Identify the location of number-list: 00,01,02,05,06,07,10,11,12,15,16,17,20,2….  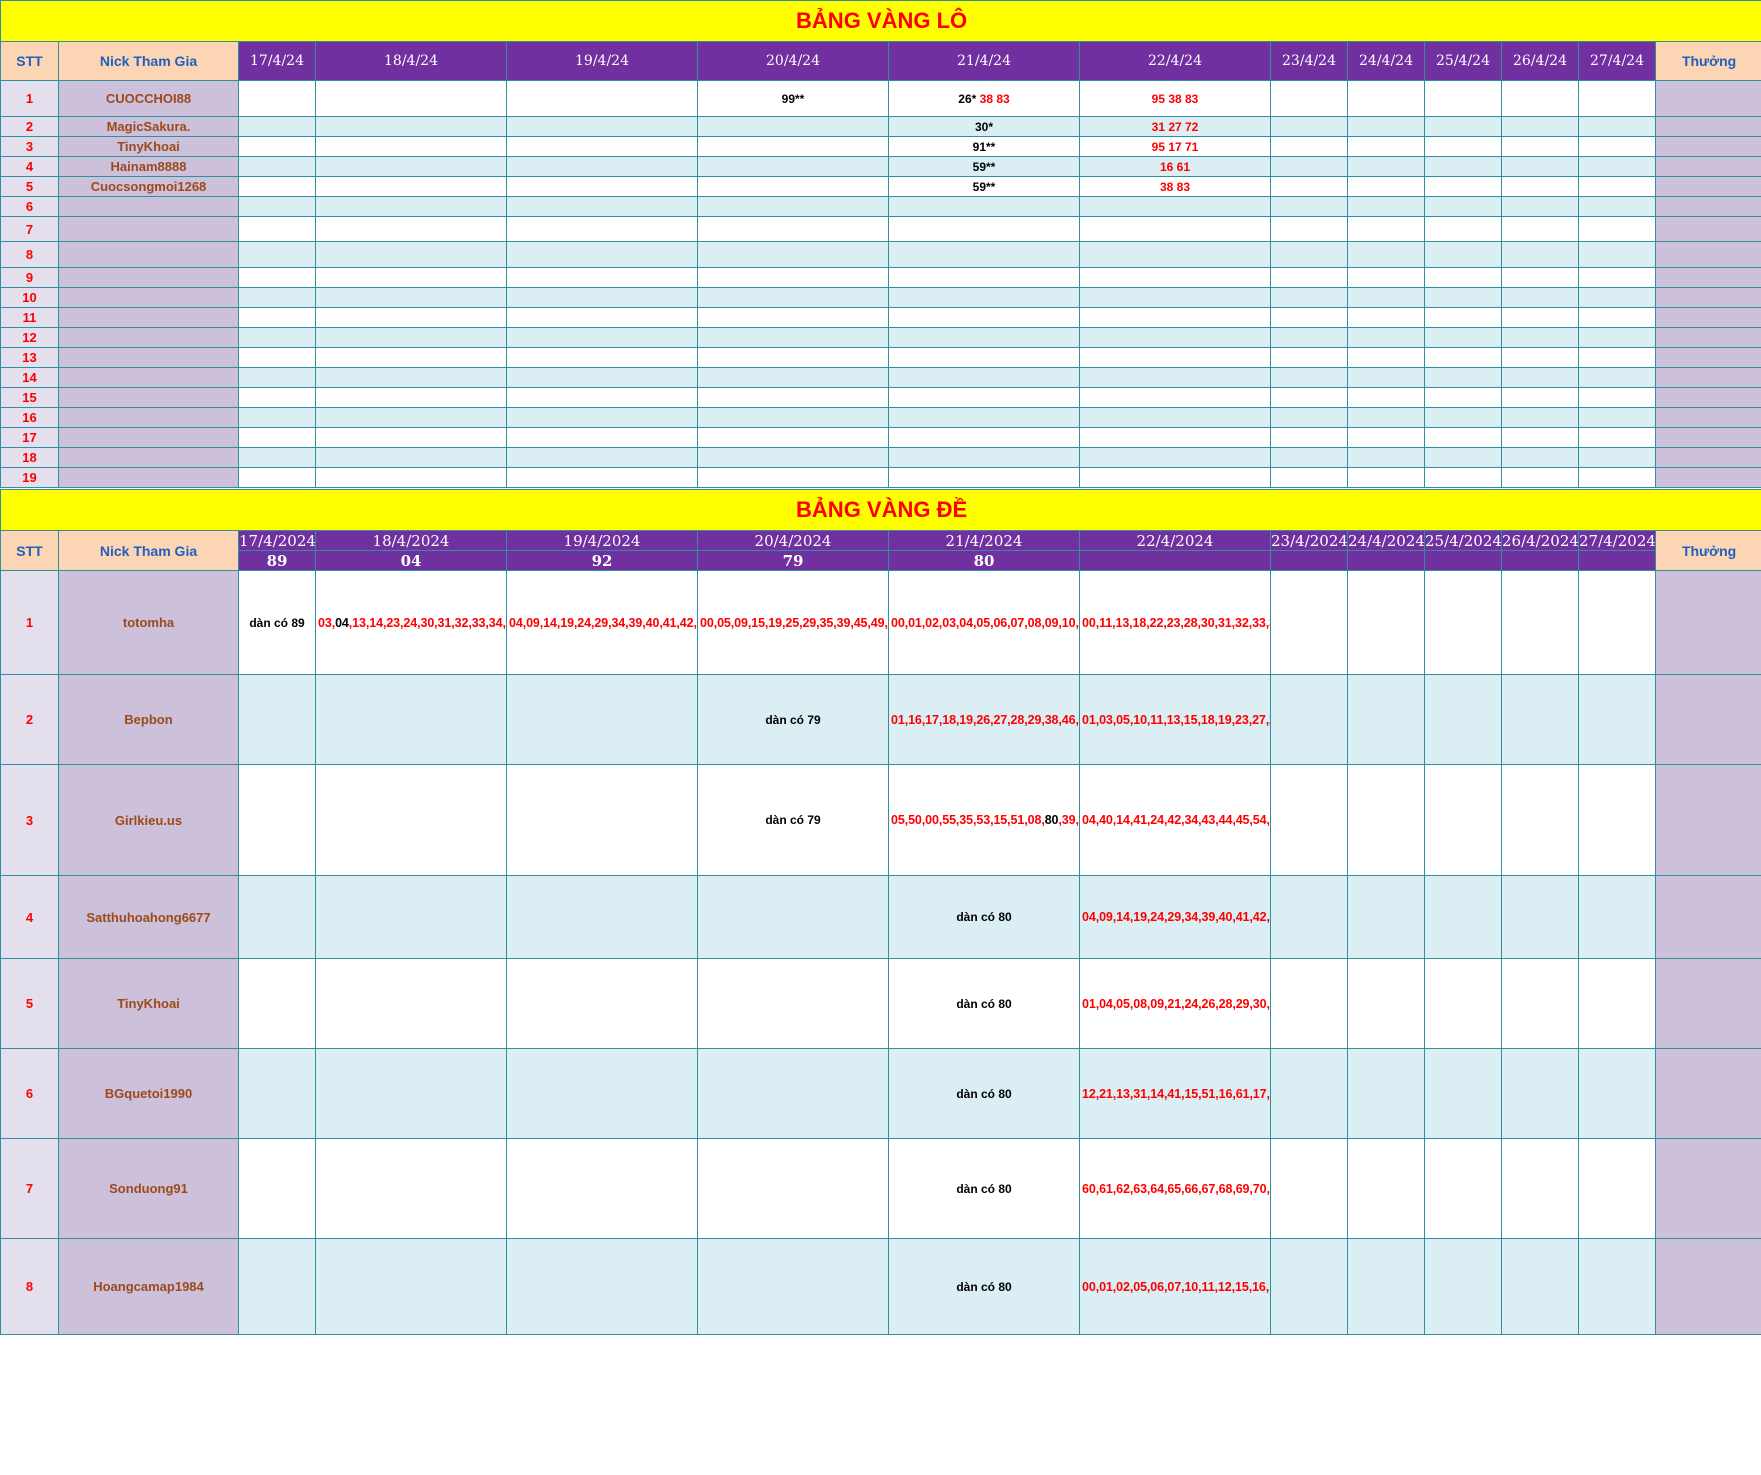
(1176, 1286).